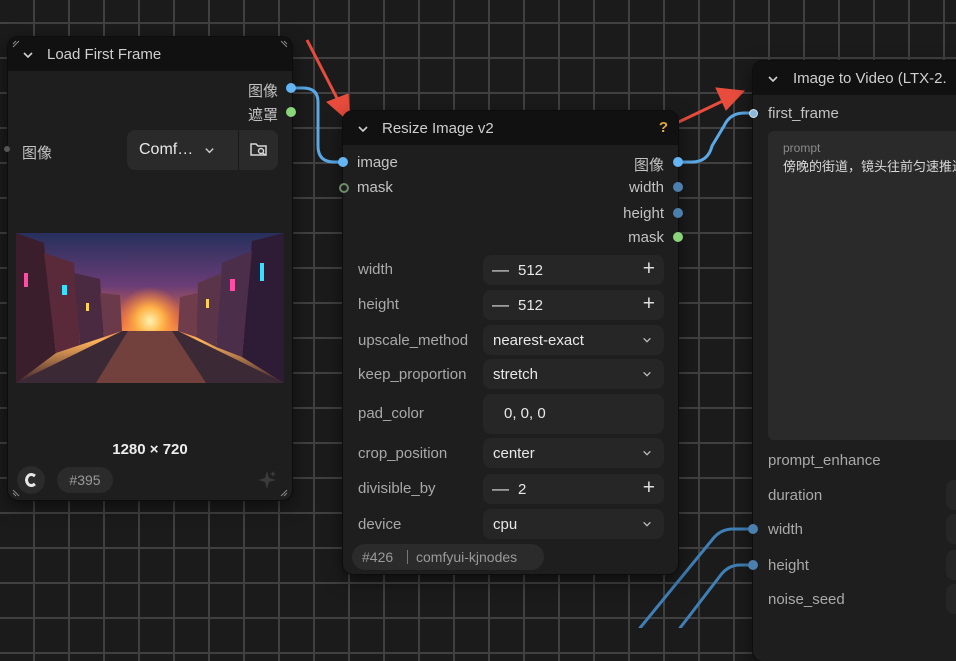  What do you see at coordinates (573, 524) in the screenshot?
I see `device-select: cpu` at bounding box center [573, 524].